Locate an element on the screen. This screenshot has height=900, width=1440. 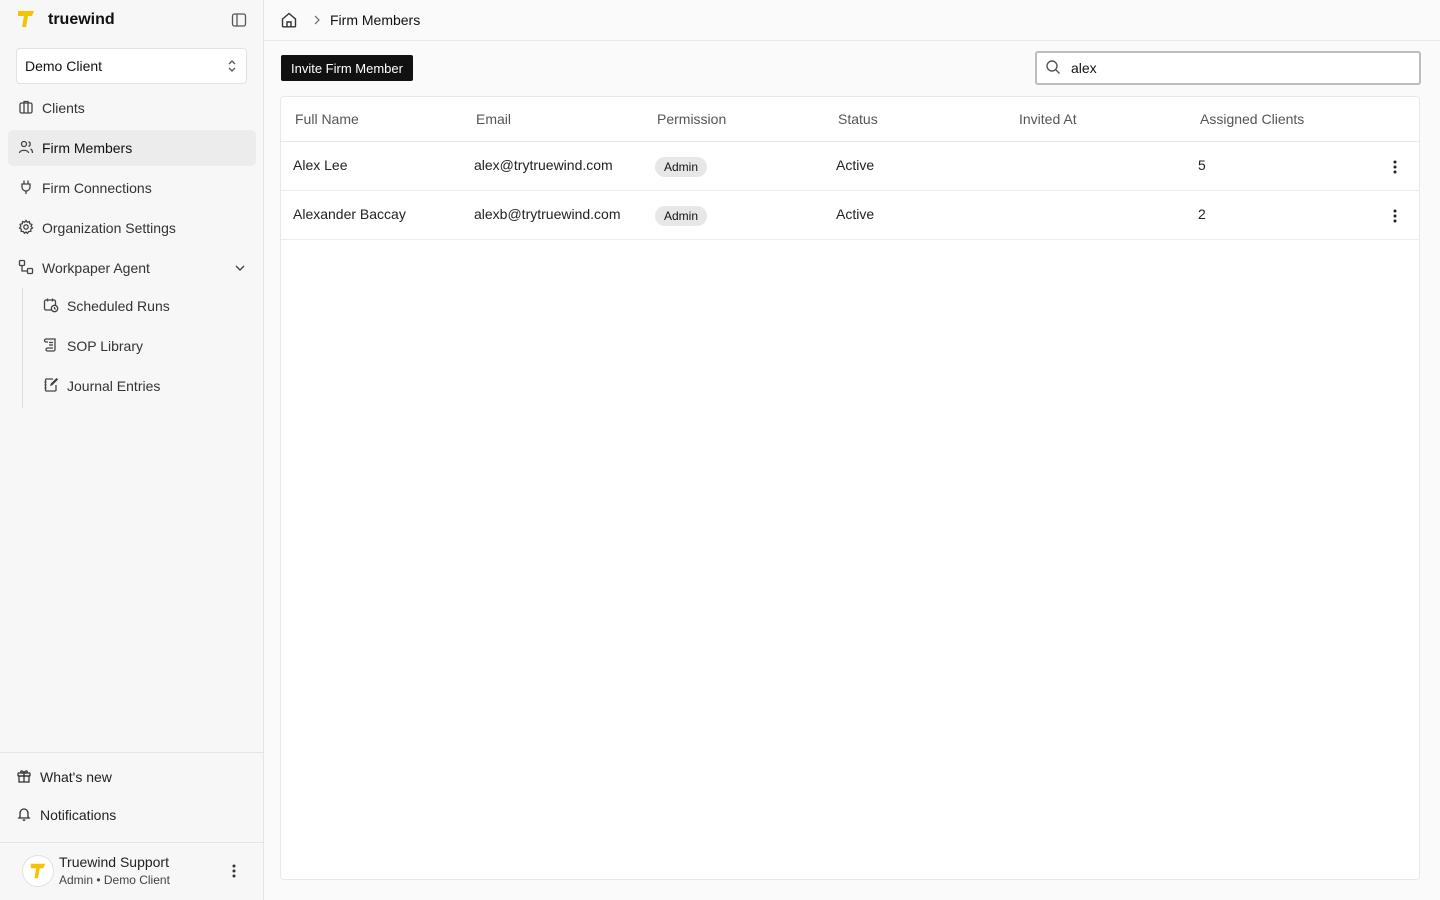
sidebar-toggle-icon is located at coordinates (239, 20).